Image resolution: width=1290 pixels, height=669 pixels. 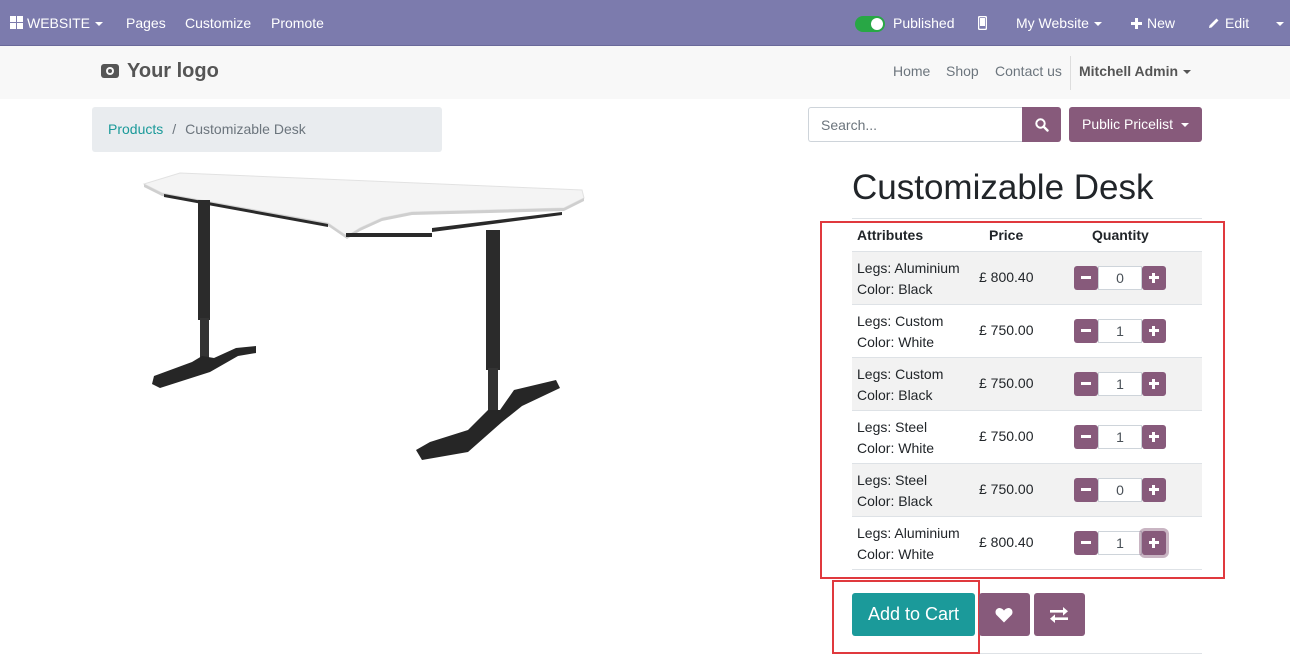 What do you see at coordinates (924, 23) in the screenshot?
I see `published-label: Published` at bounding box center [924, 23].